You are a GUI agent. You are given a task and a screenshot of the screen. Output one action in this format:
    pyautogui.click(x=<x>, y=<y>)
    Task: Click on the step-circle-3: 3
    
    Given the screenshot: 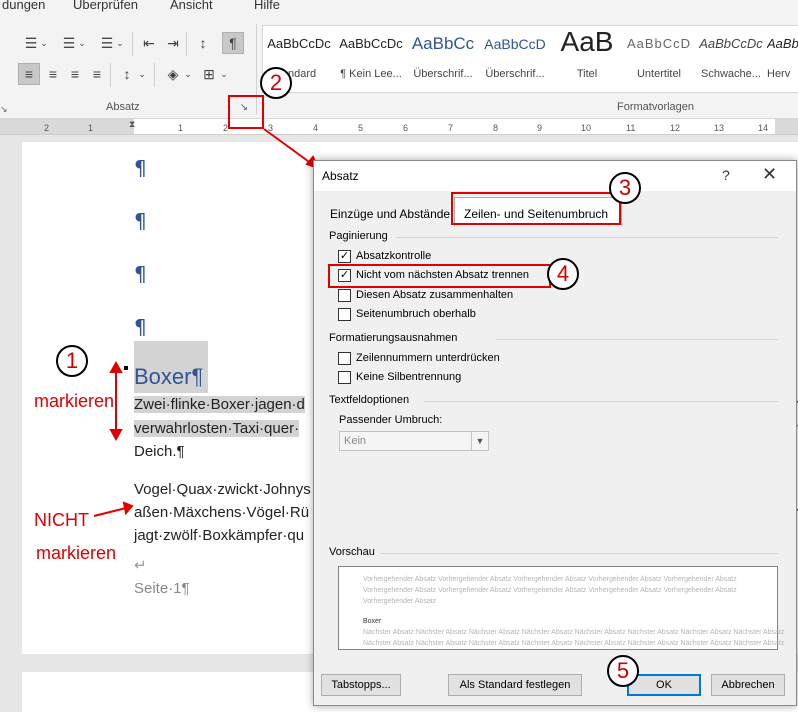 What is the action you would take?
    pyautogui.click(x=625, y=188)
    